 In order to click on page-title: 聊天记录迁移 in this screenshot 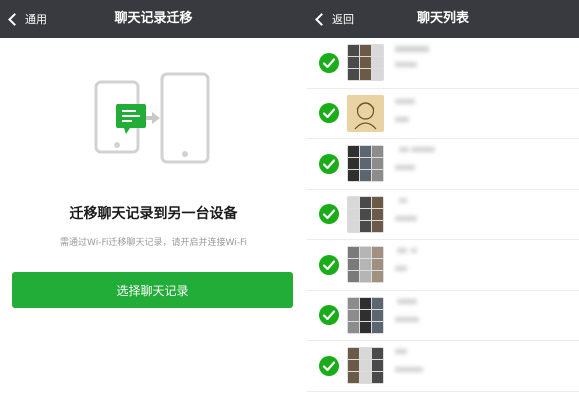, I will do `click(153, 18)`.